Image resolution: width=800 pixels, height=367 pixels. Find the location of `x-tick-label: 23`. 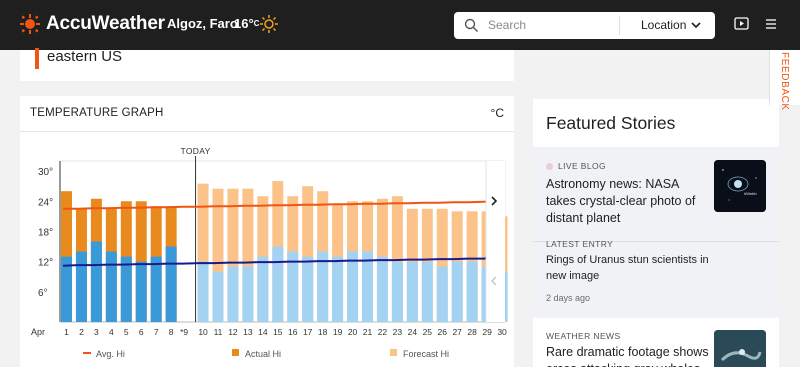

x-tick-label: 23 is located at coordinates (398, 332).